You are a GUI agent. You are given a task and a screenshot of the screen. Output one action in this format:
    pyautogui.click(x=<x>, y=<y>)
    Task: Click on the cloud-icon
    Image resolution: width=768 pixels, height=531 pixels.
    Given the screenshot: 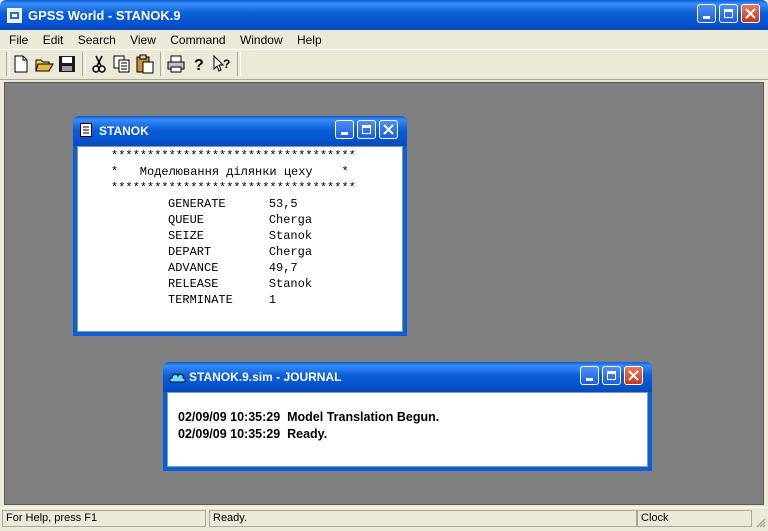 What is the action you would take?
    pyautogui.click(x=177, y=378)
    